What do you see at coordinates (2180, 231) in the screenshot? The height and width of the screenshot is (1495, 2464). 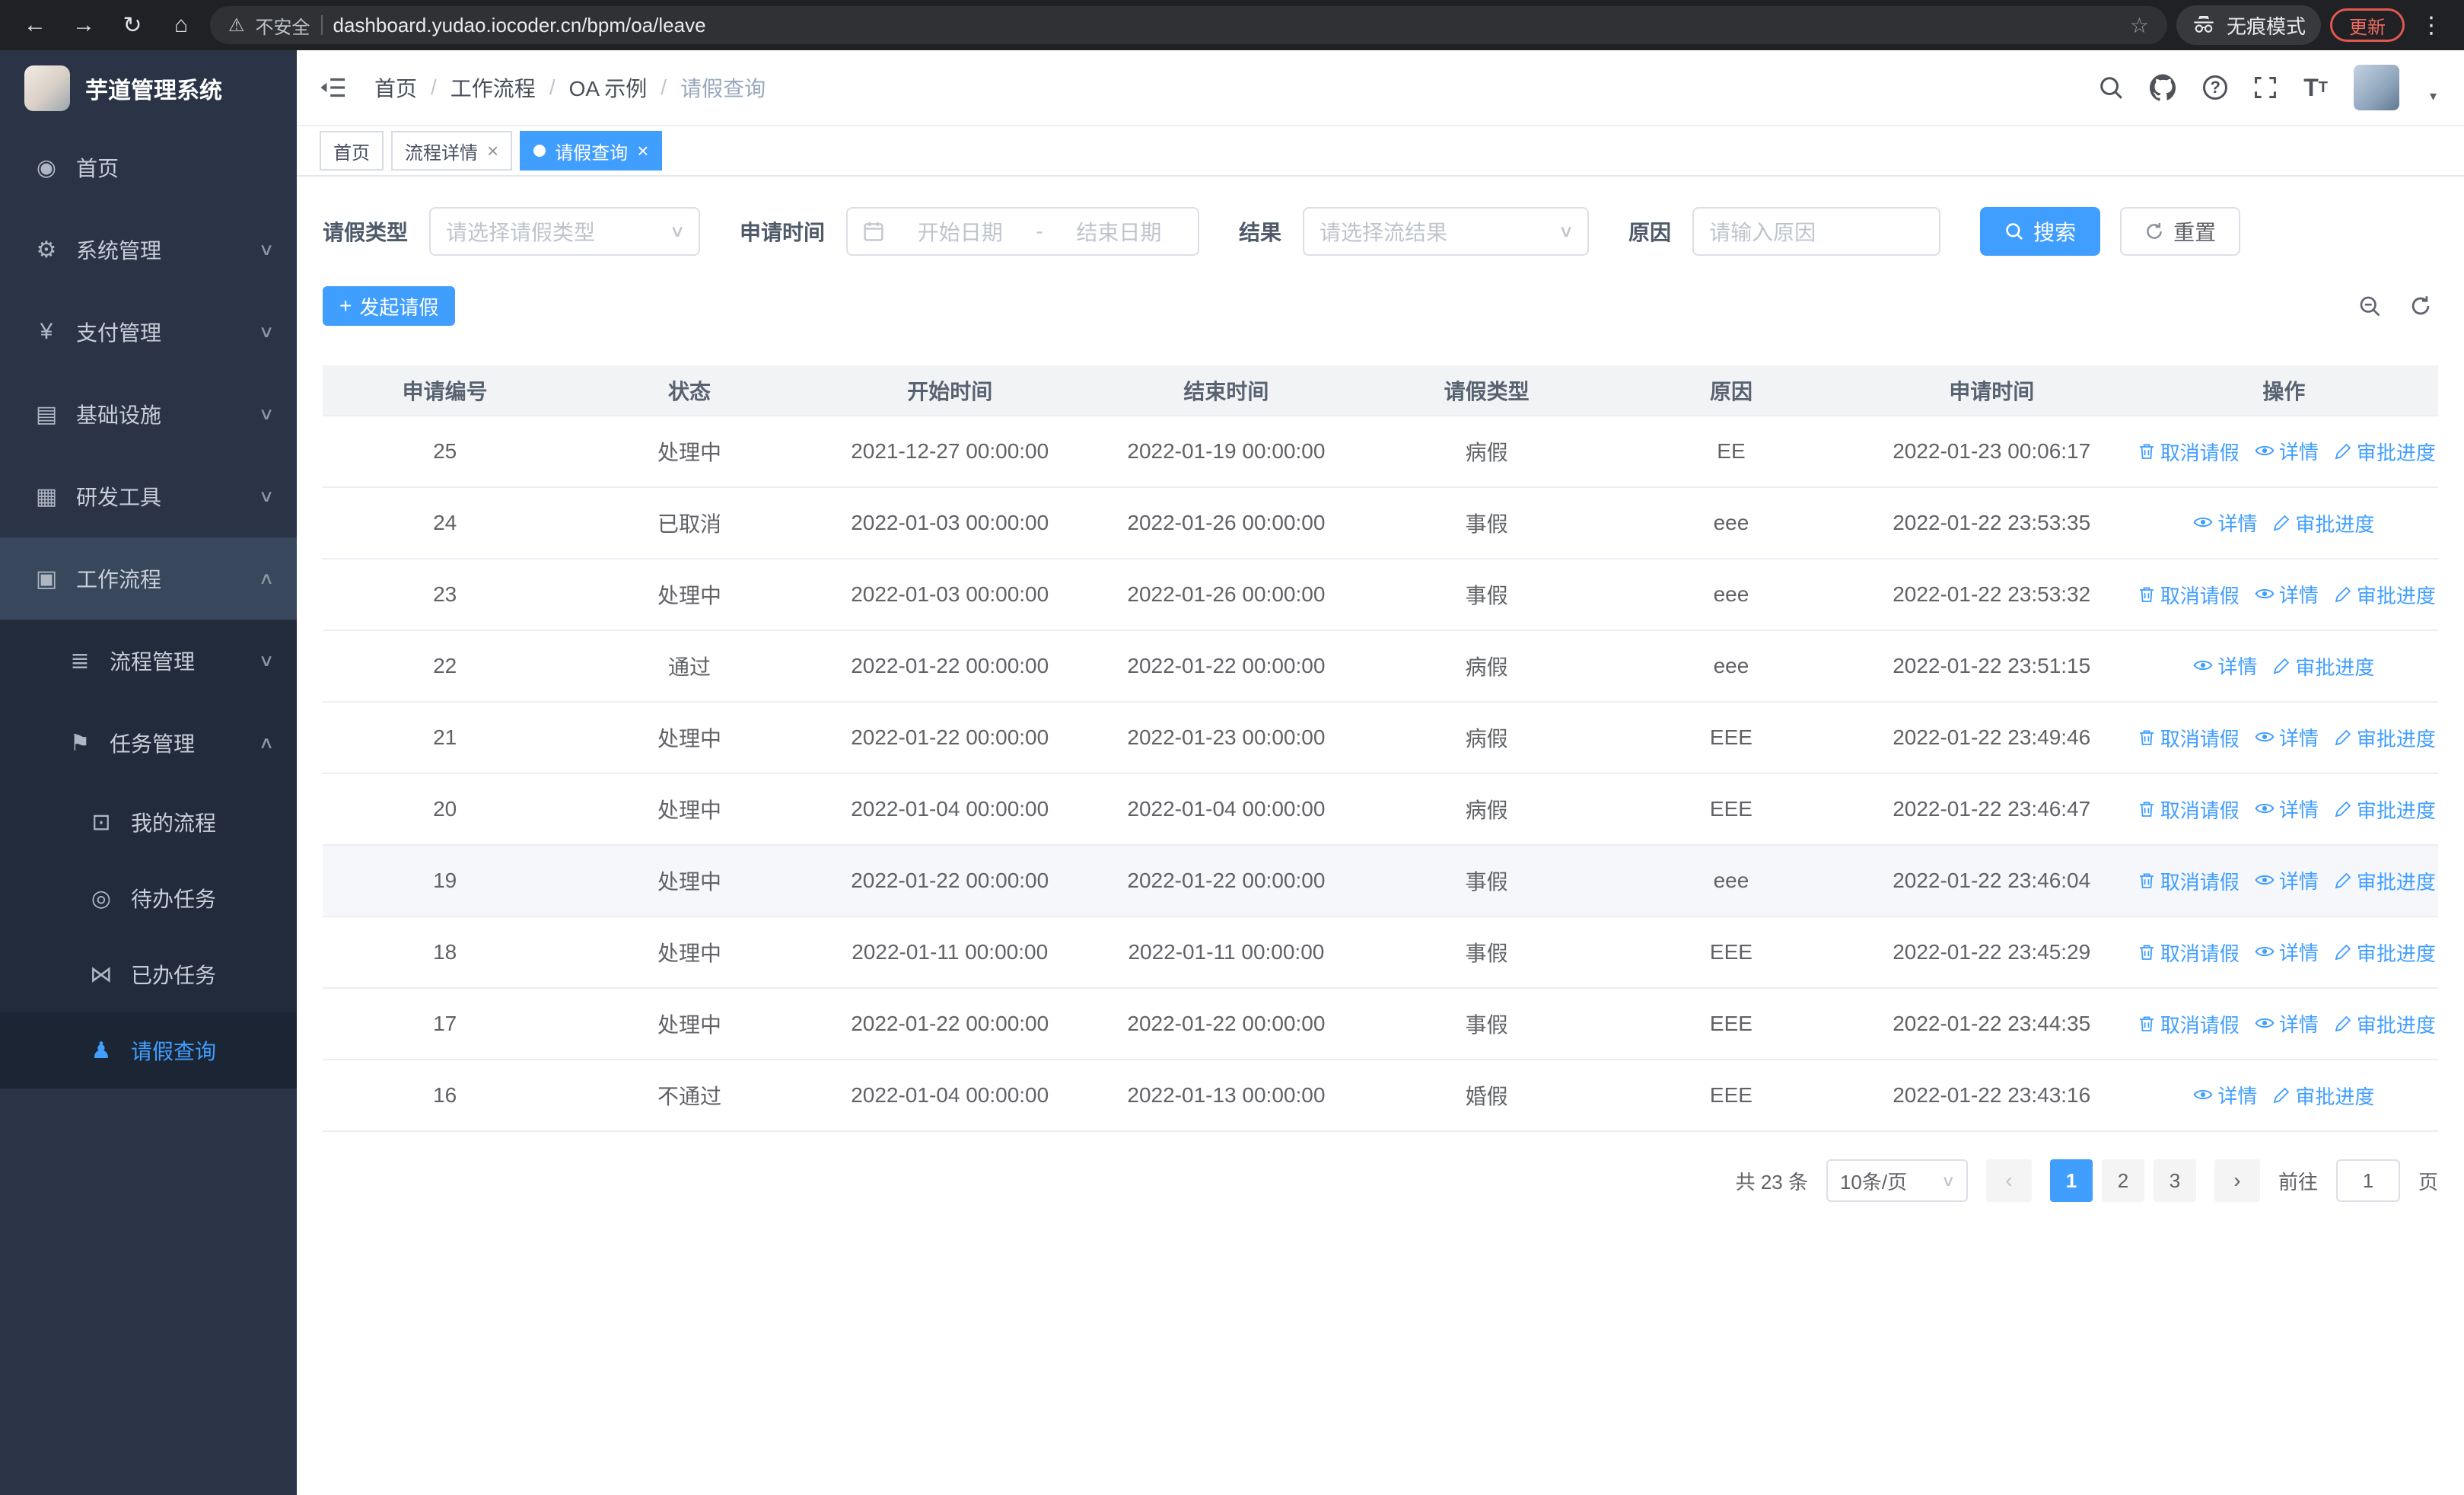 I see `reset-button: 重置` at bounding box center [2180, 231].